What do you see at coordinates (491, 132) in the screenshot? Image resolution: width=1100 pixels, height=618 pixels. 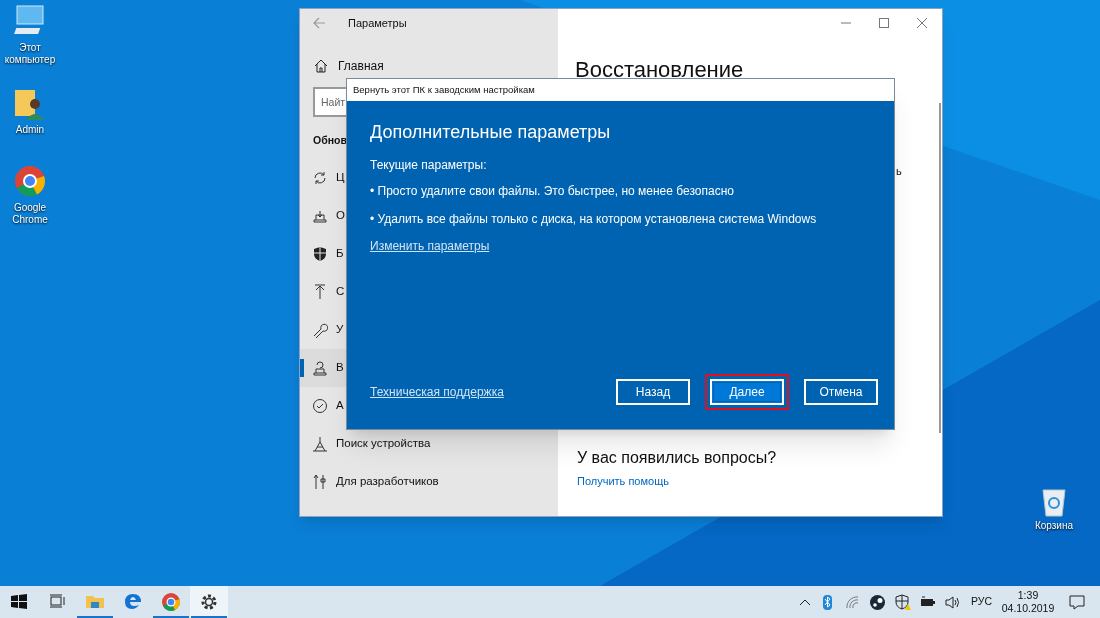 I see `dialog-heading: Дополнительные параметры` at bounding box center [491, 132].